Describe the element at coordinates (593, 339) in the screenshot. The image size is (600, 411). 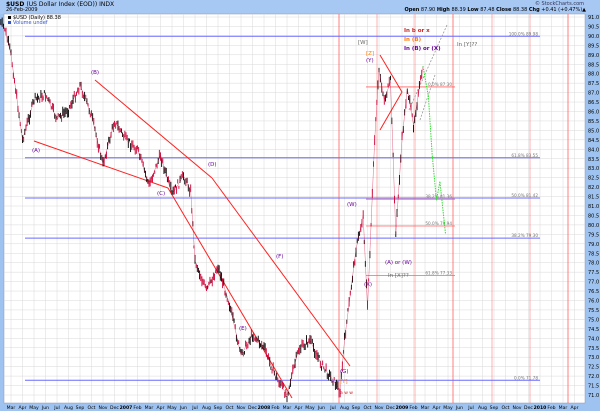
I see `y-tick-label: 74.0` at that location.